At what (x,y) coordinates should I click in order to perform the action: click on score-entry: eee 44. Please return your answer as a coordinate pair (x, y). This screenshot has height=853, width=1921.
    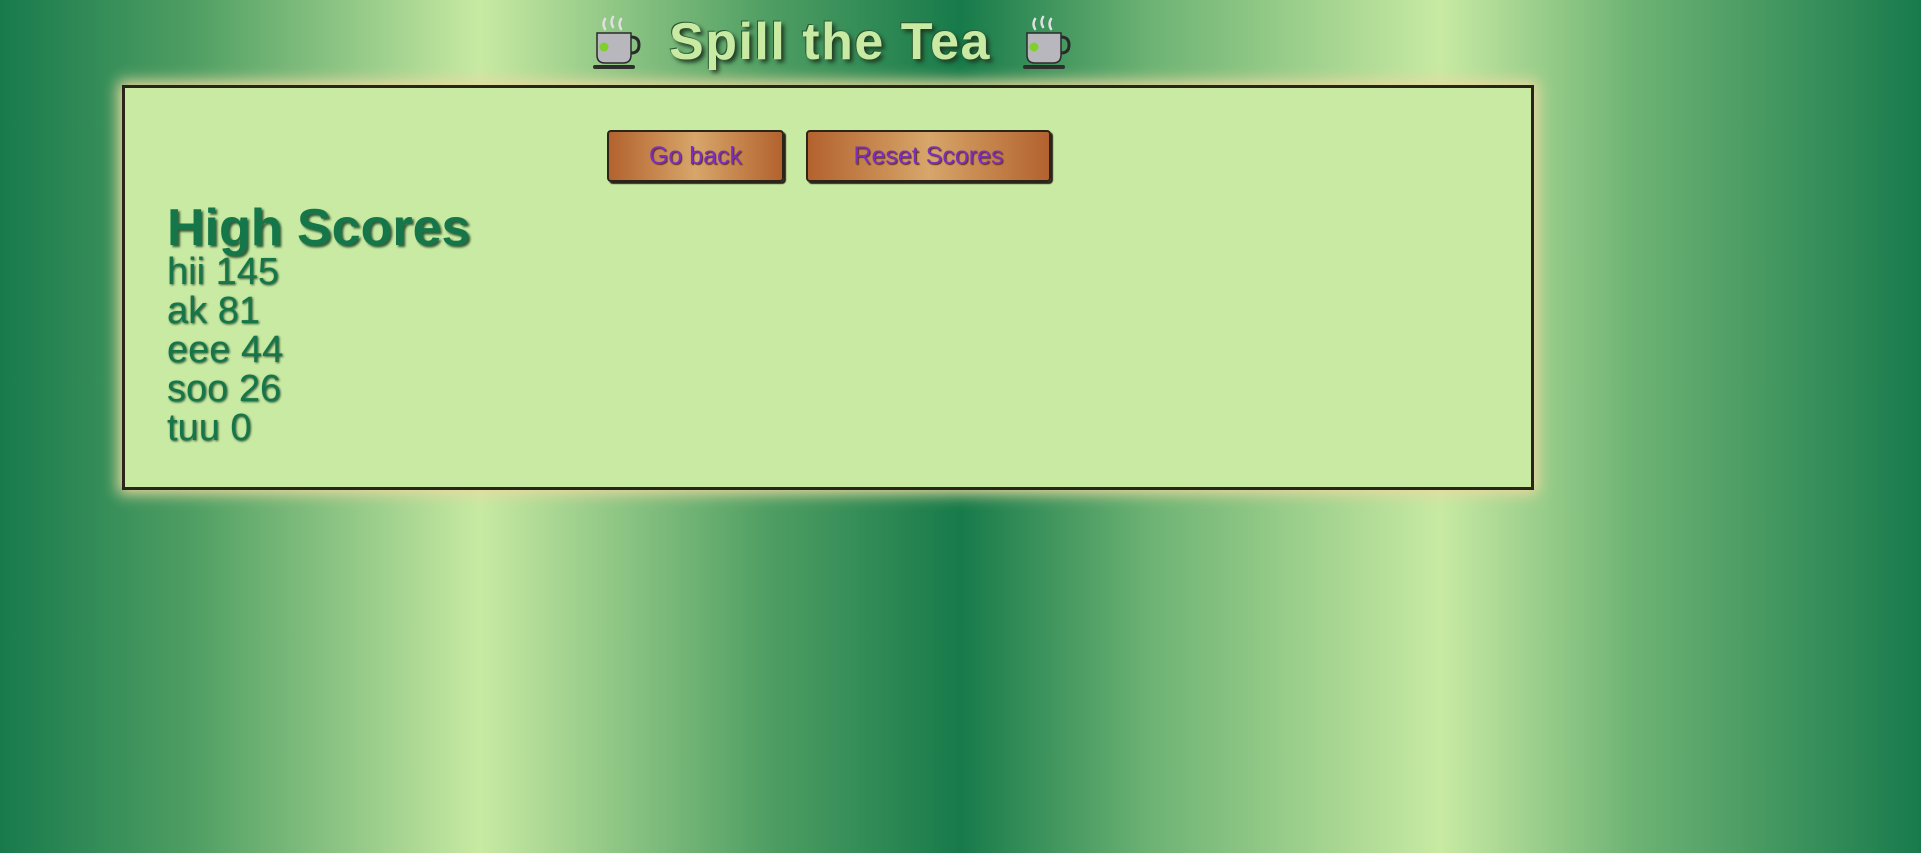
    Looking at the image, I should click on (225, 350).